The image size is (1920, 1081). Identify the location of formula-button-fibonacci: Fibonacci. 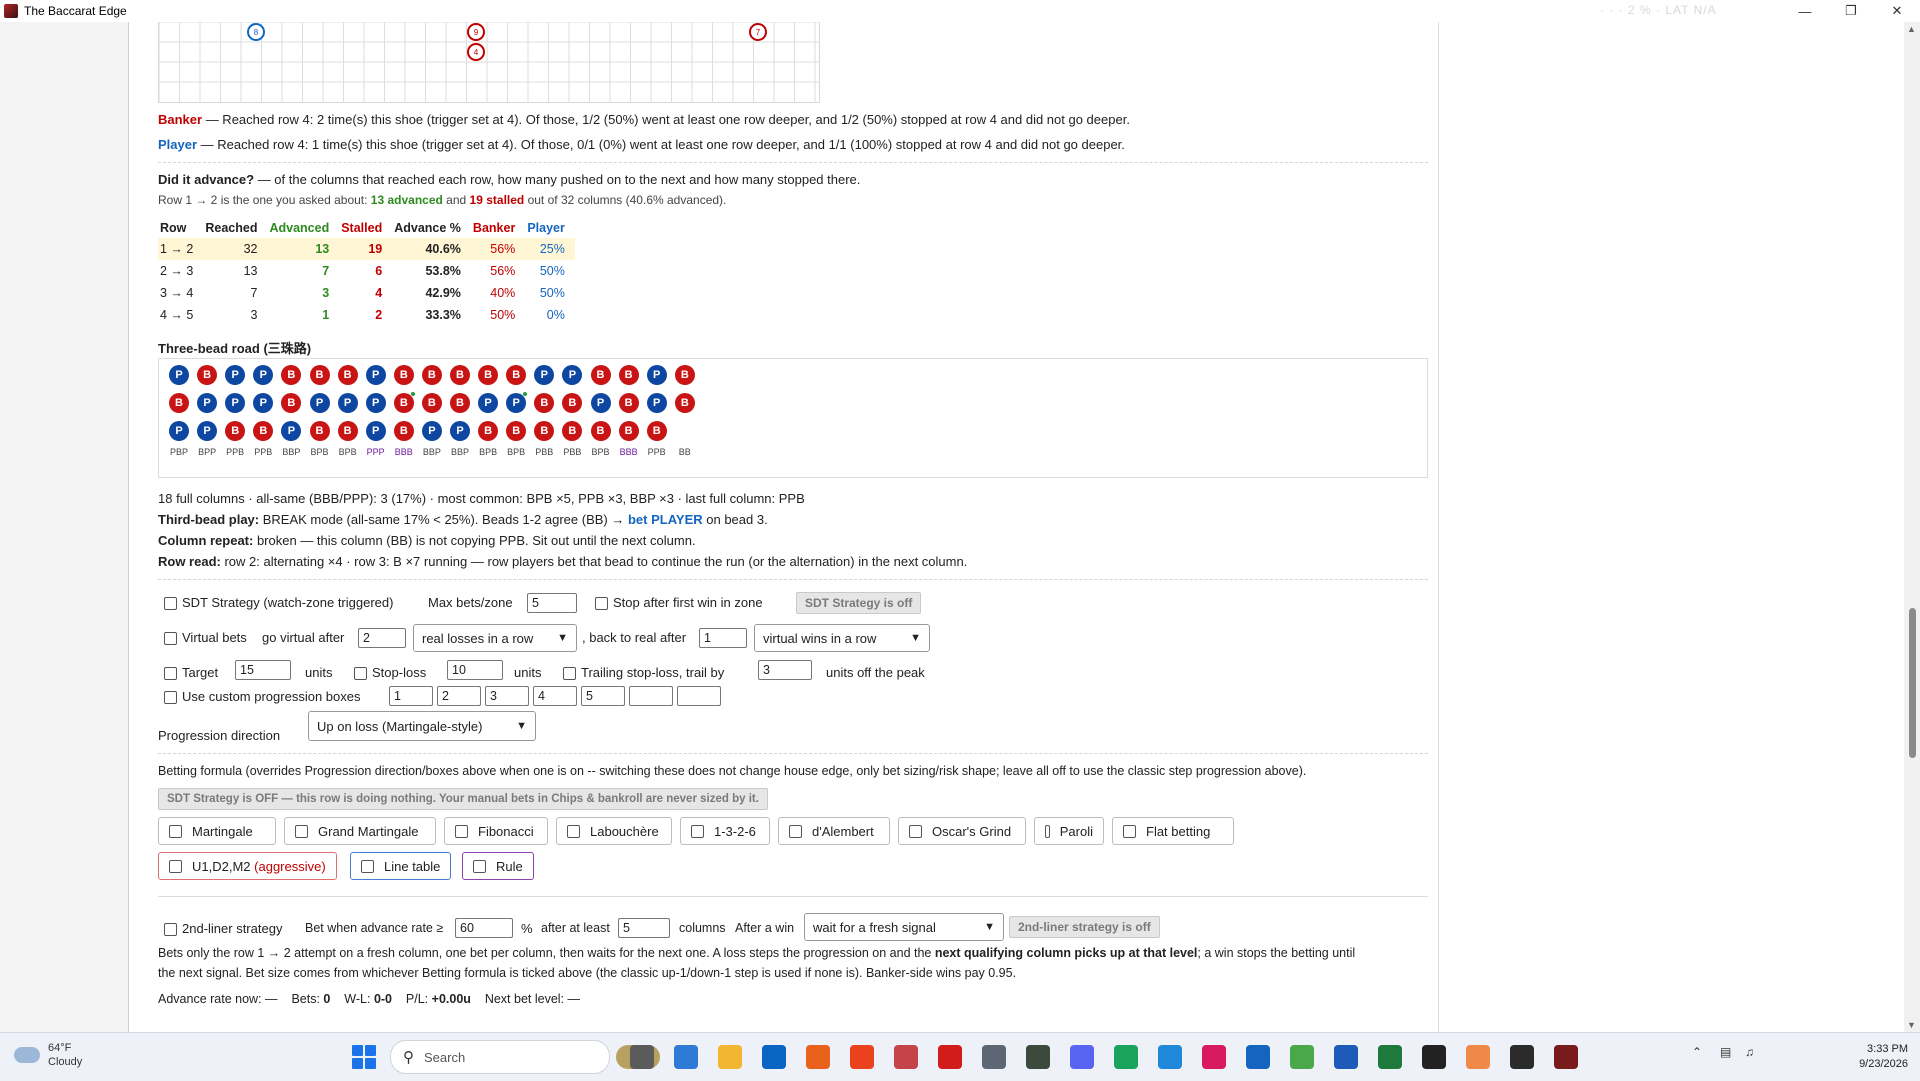
(496, 831).